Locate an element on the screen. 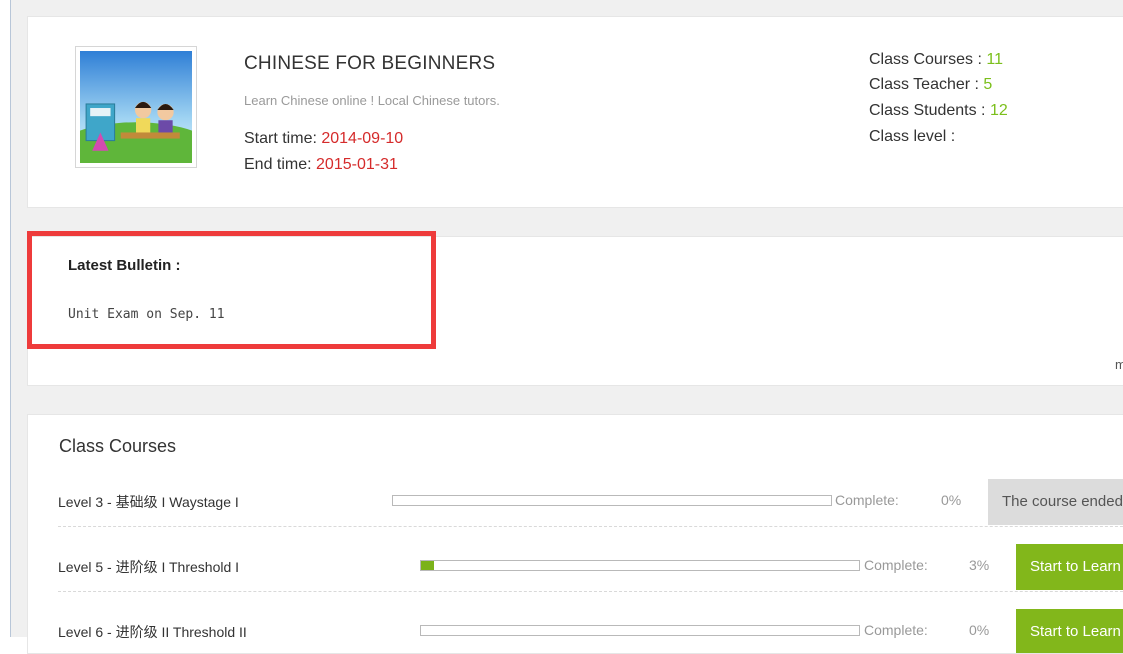  stat-level-label: Class level : is located at coordinates (912, 136).